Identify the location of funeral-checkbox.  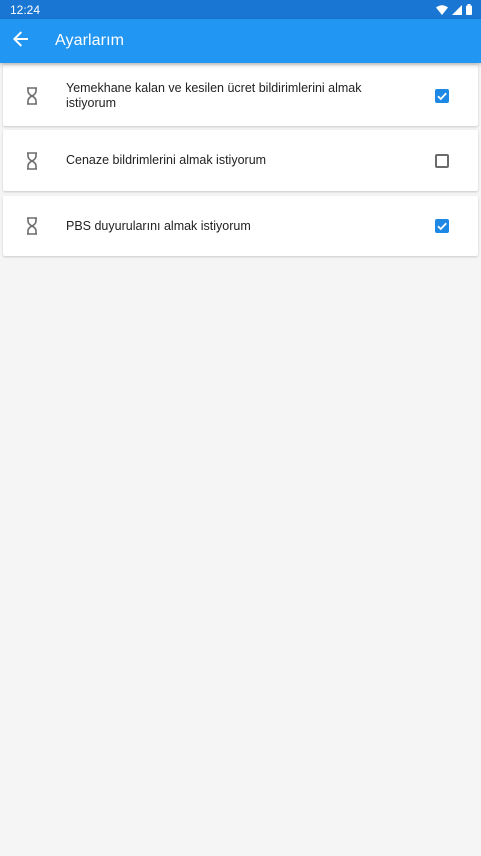
(442, 160).